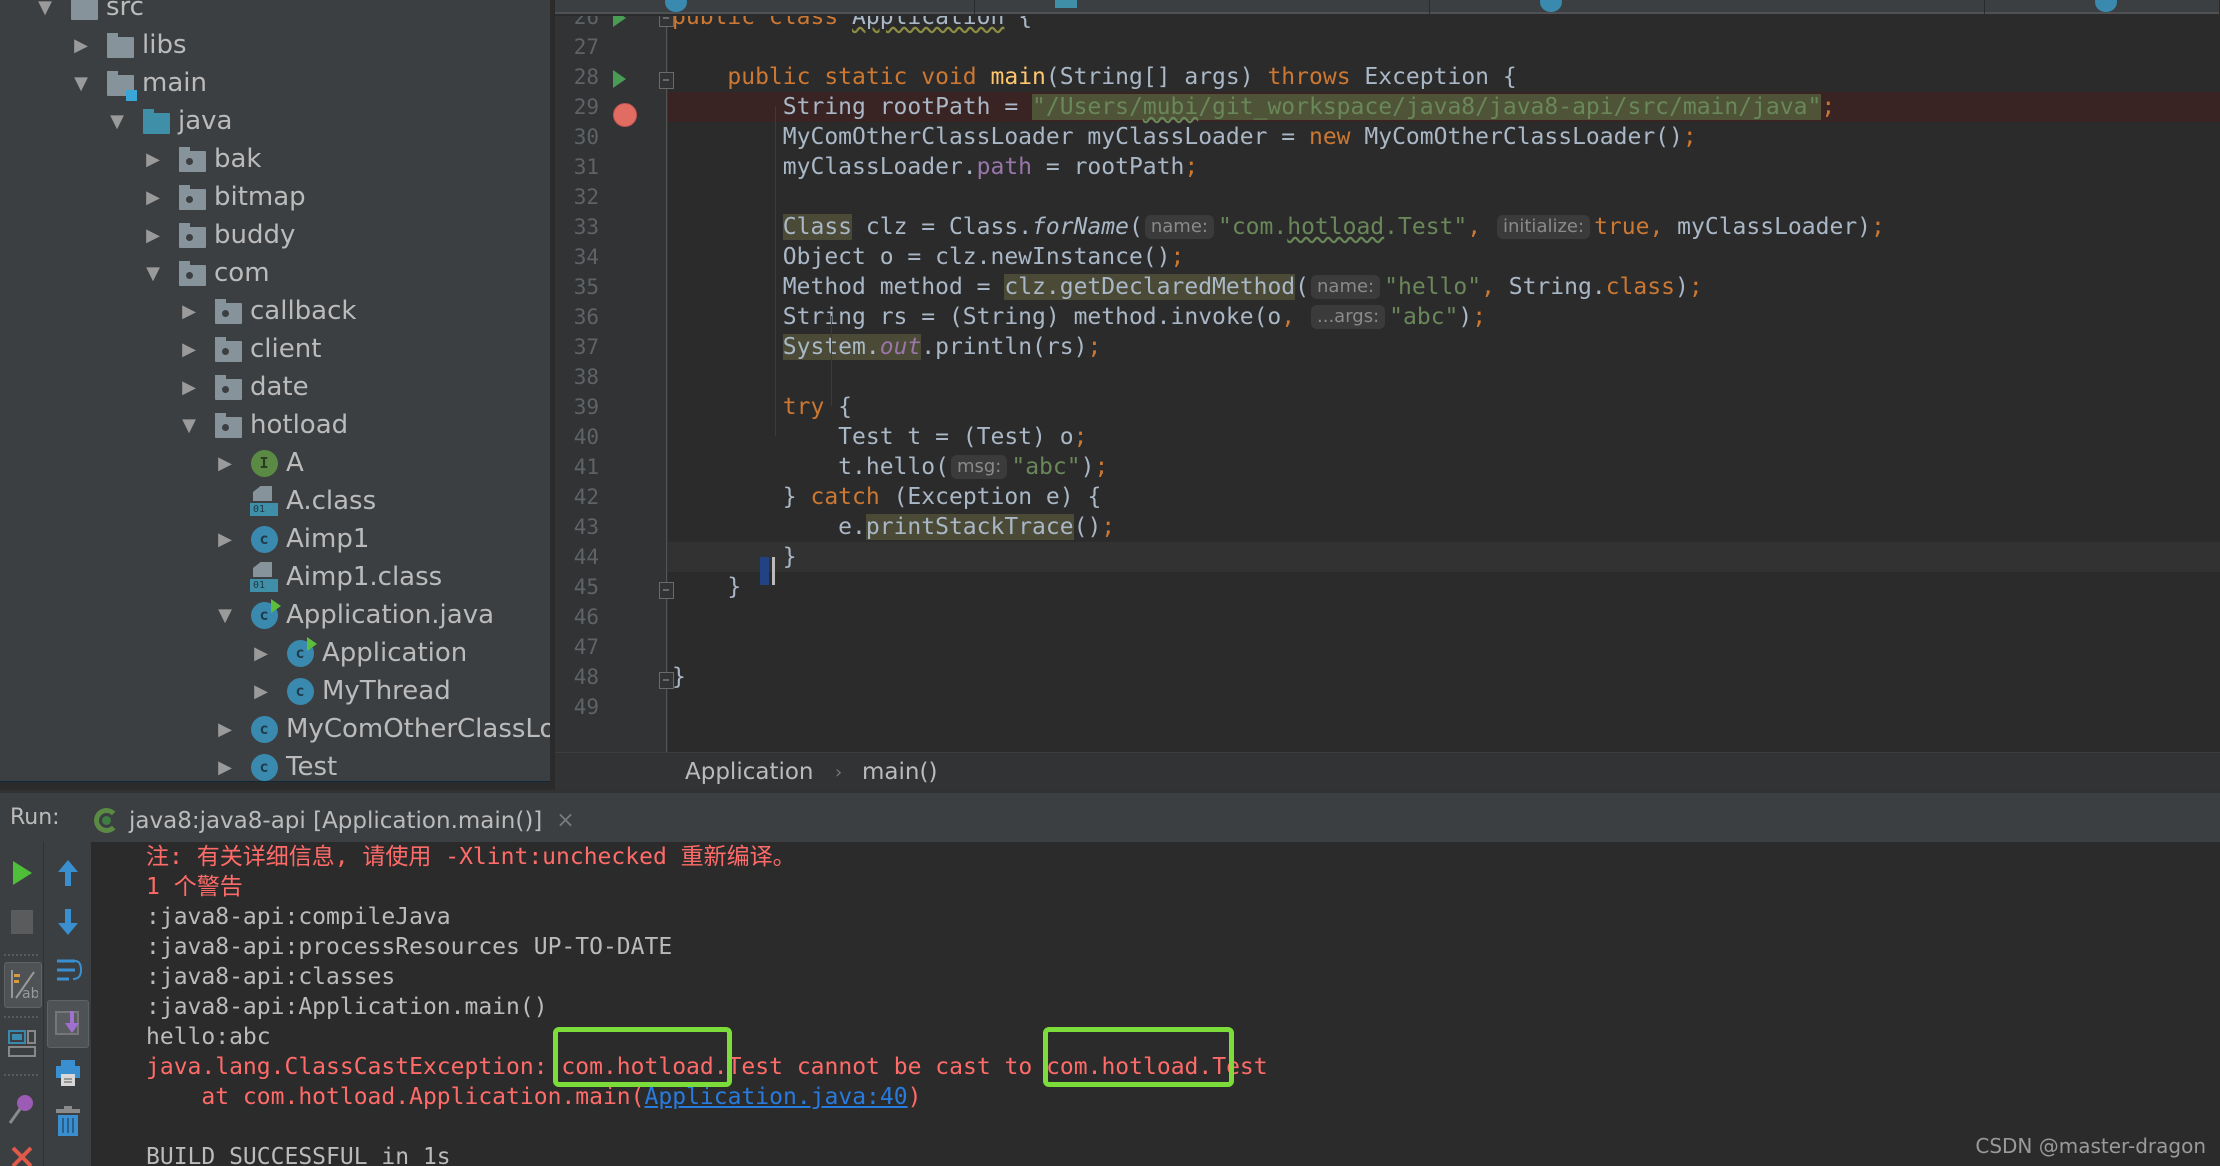  I want to click on breakpoint-icon, so click(625, 115).